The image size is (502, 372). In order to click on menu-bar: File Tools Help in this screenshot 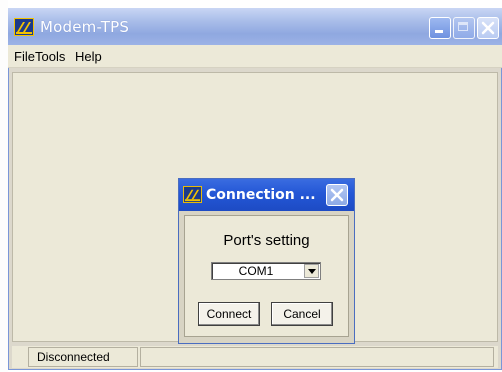, I will do `click(255, 56)`.